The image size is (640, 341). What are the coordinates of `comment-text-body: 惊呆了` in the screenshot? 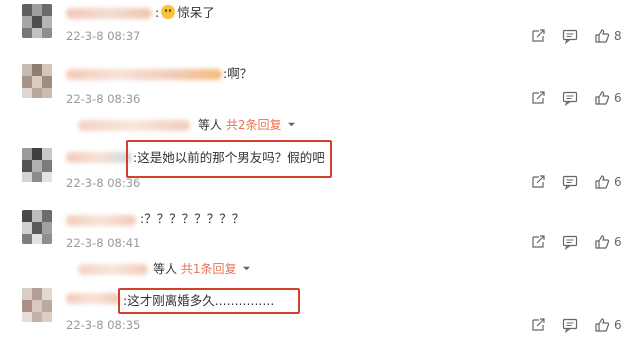 It's located at (196, 12).